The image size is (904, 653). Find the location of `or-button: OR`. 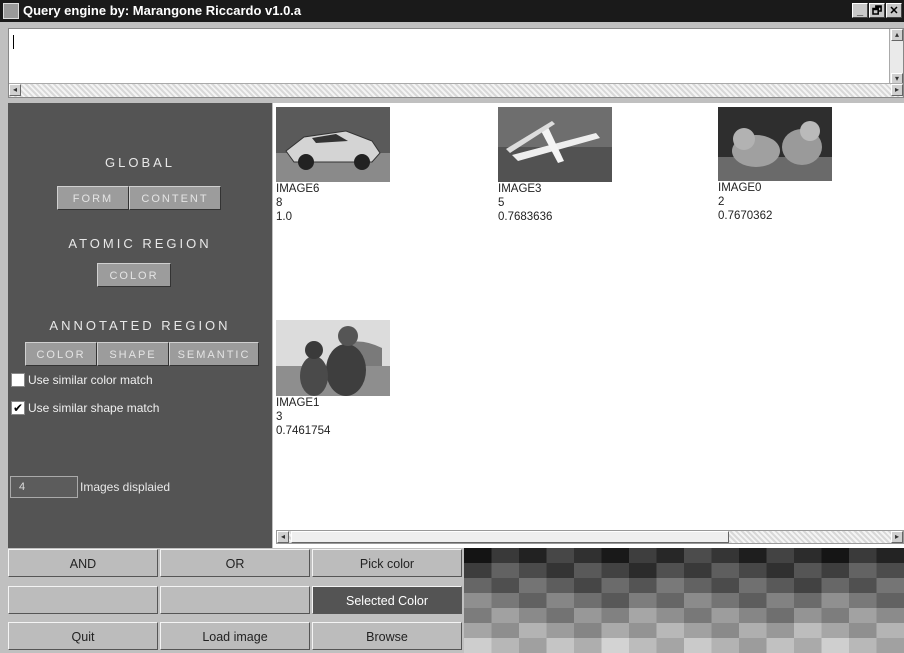

or-button: OR is located at coordinates (235, 563).